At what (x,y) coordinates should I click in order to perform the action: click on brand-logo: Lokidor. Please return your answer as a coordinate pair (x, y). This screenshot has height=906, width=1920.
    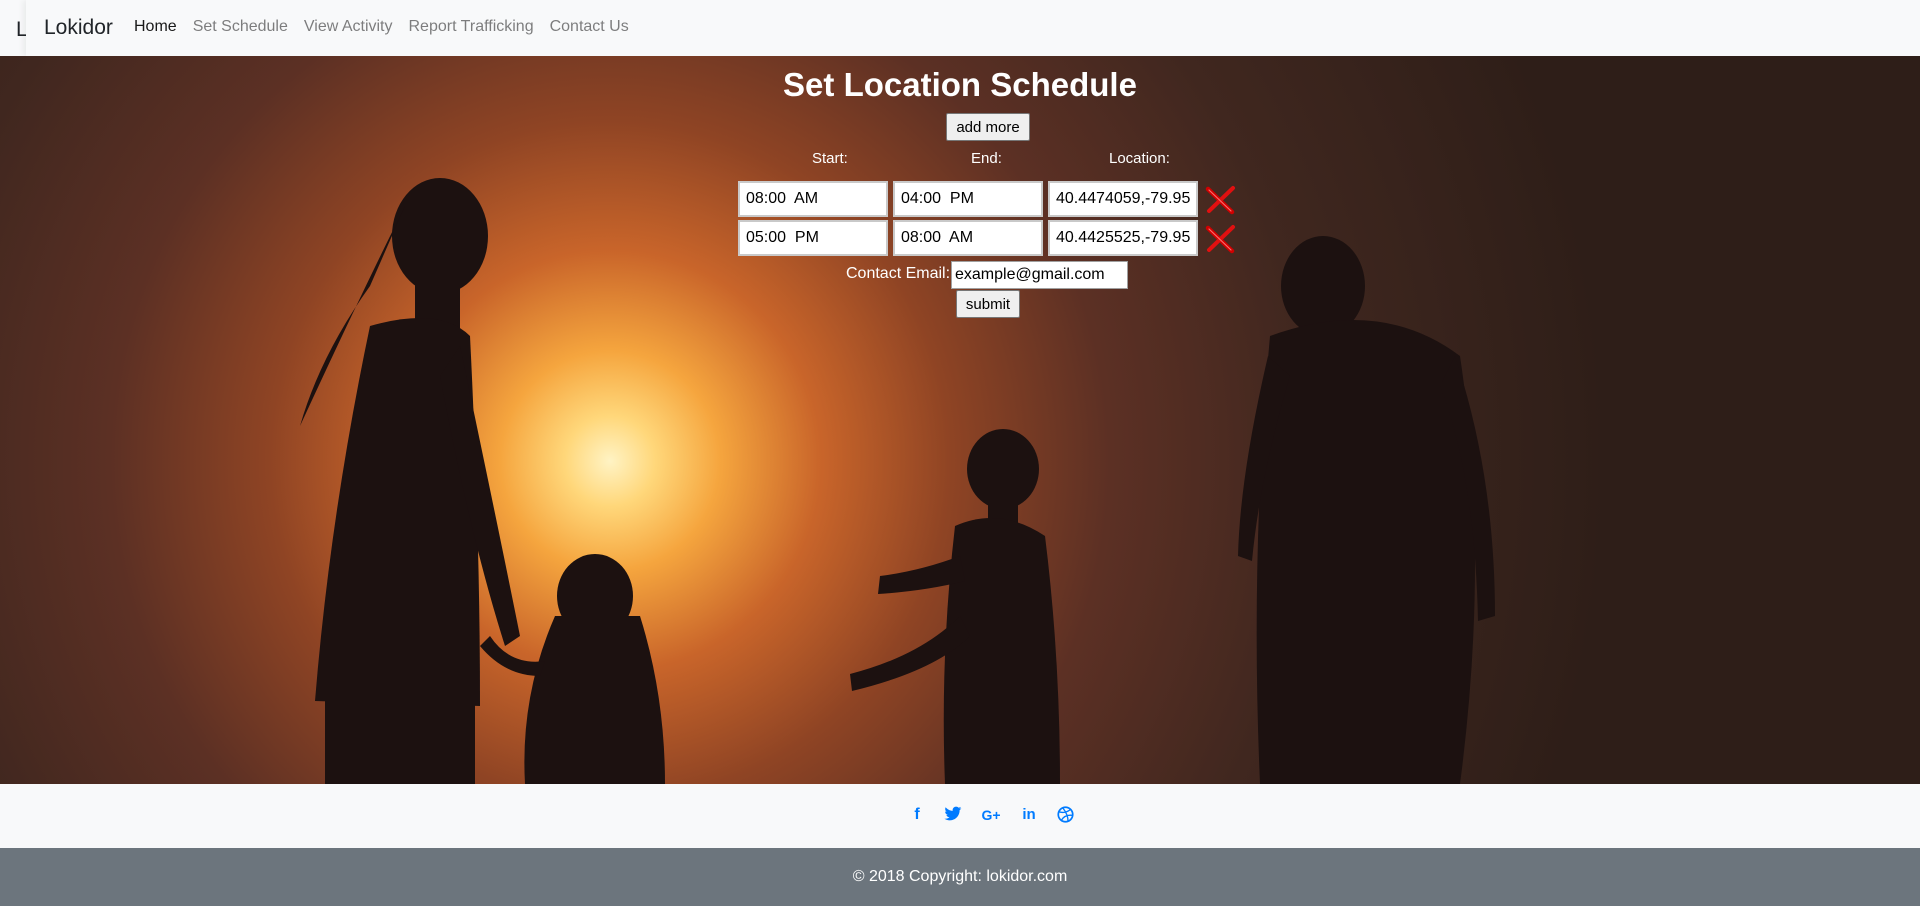
    Looking at the image, I should click on (78, 28).